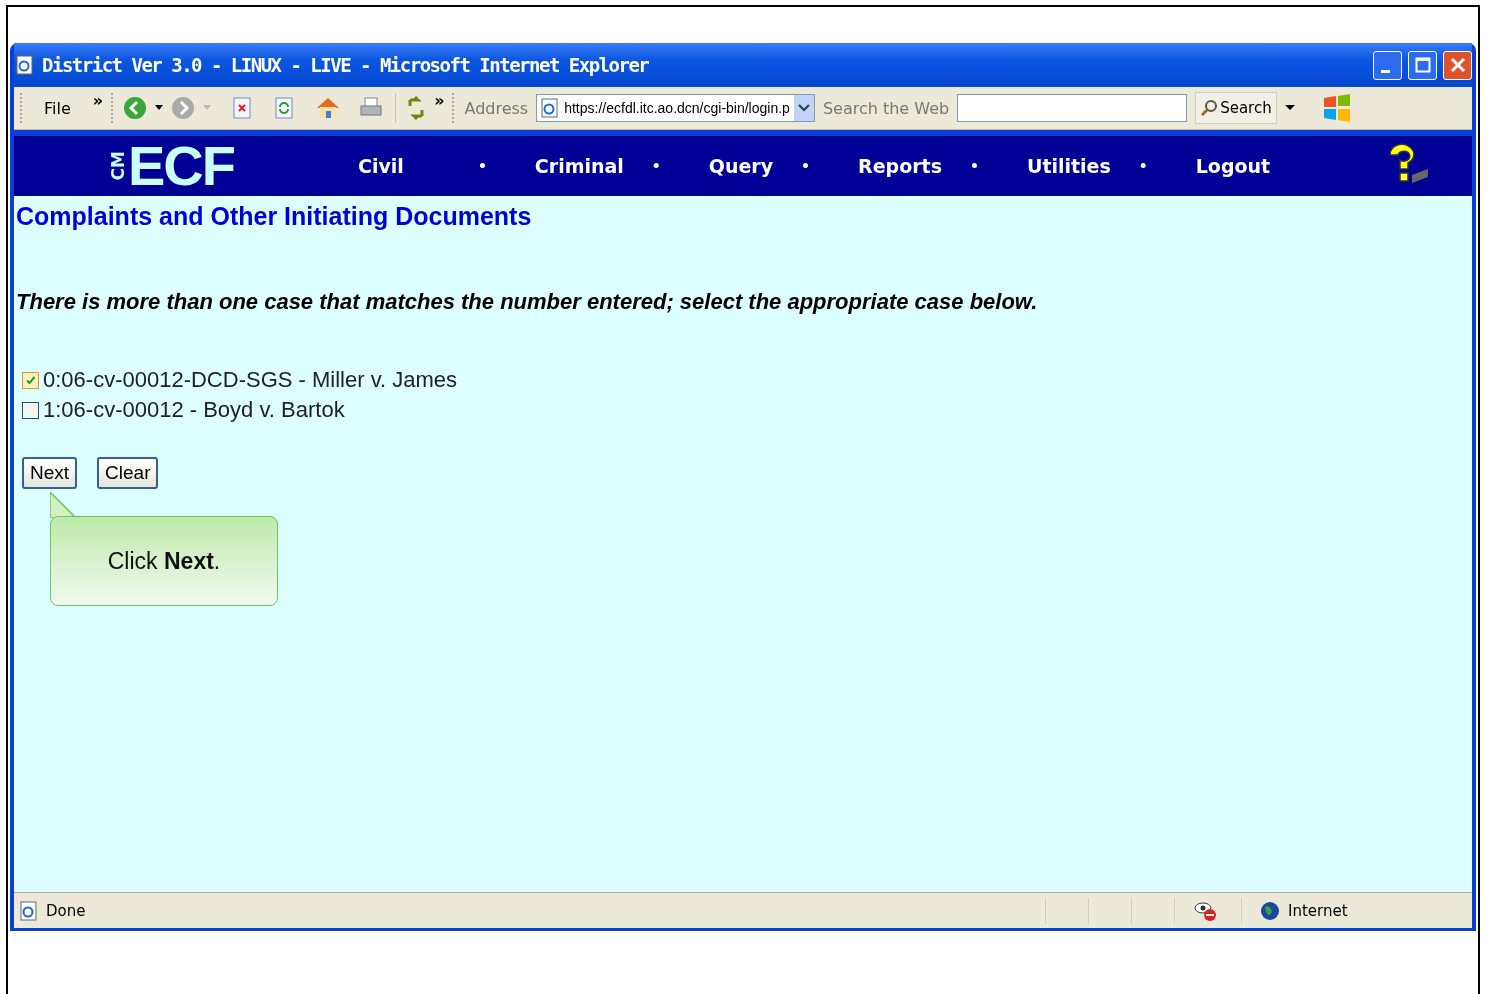  I want to click on nav-link: Query, so click(741, 166).